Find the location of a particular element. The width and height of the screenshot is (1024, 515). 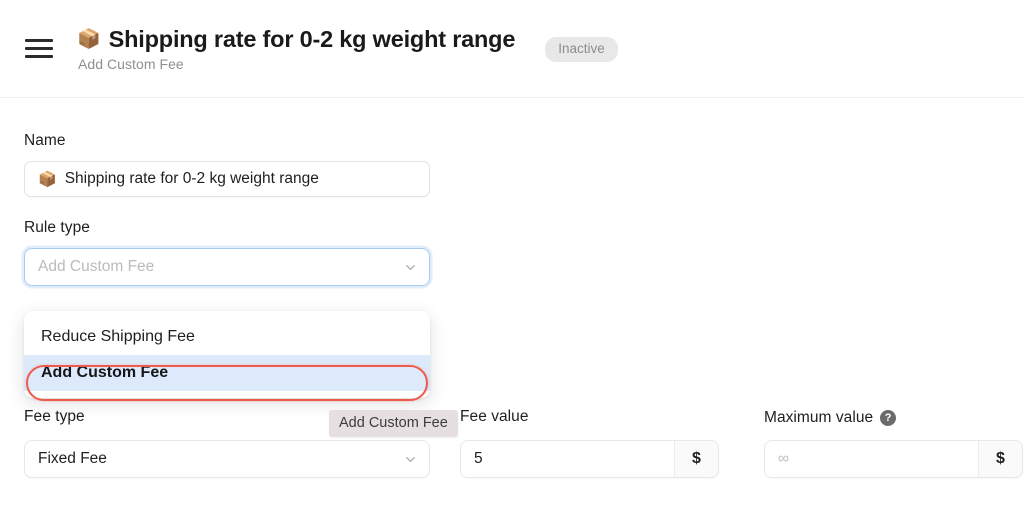

name-input-value: Shipping rate for 0-2 kg weight range is located at coordinates (191, 178).